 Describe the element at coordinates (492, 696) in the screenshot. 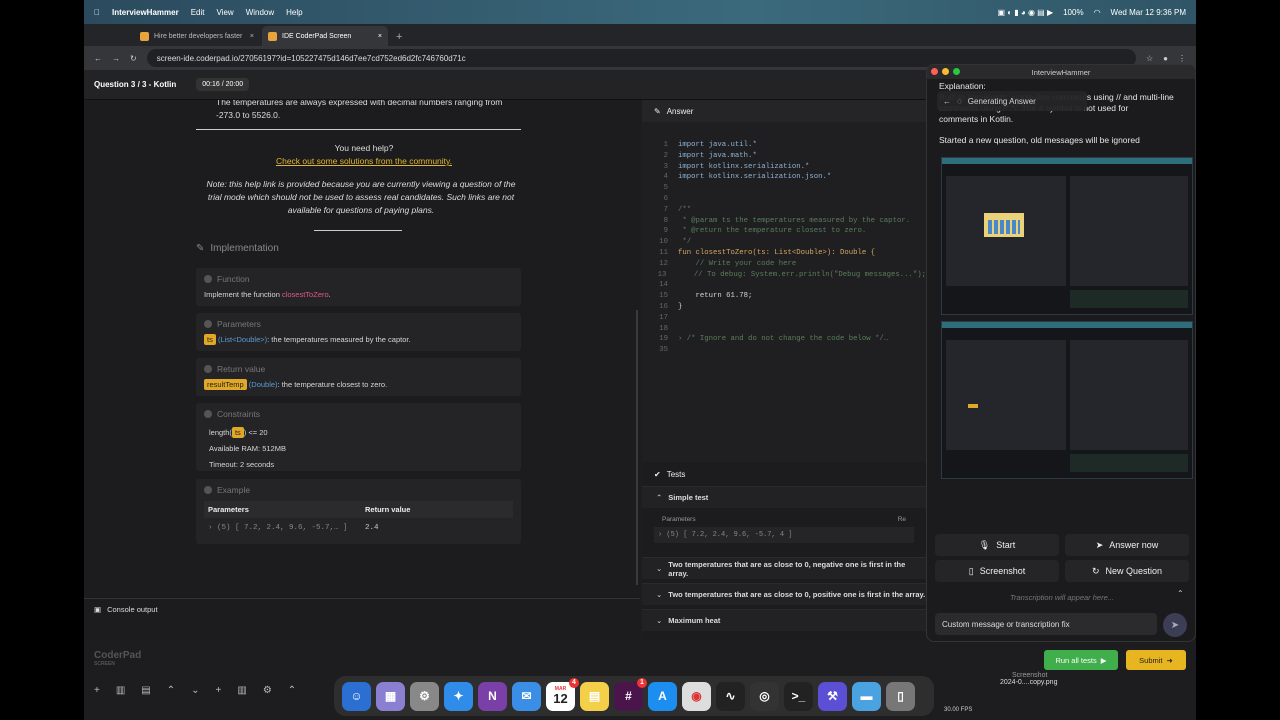

I see `onenote-icon: N` at that location.